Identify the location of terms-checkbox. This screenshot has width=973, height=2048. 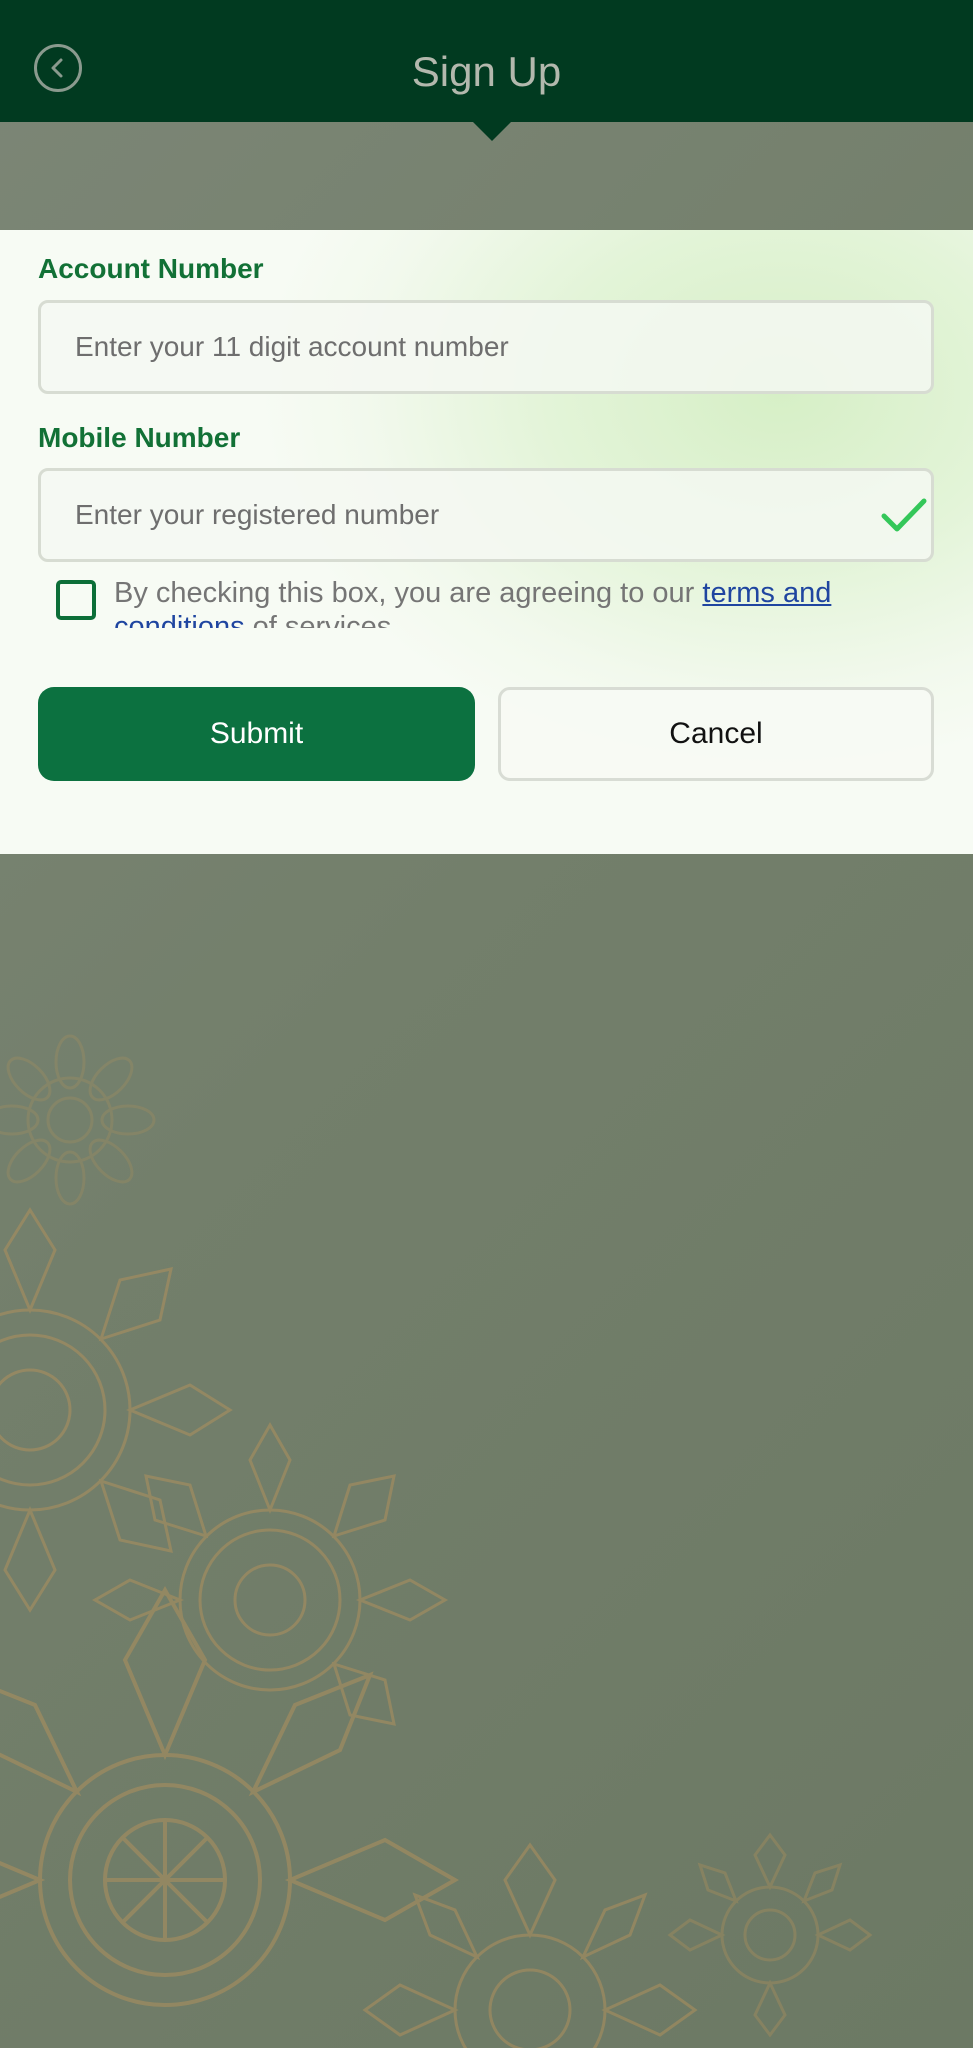
(76, 600).